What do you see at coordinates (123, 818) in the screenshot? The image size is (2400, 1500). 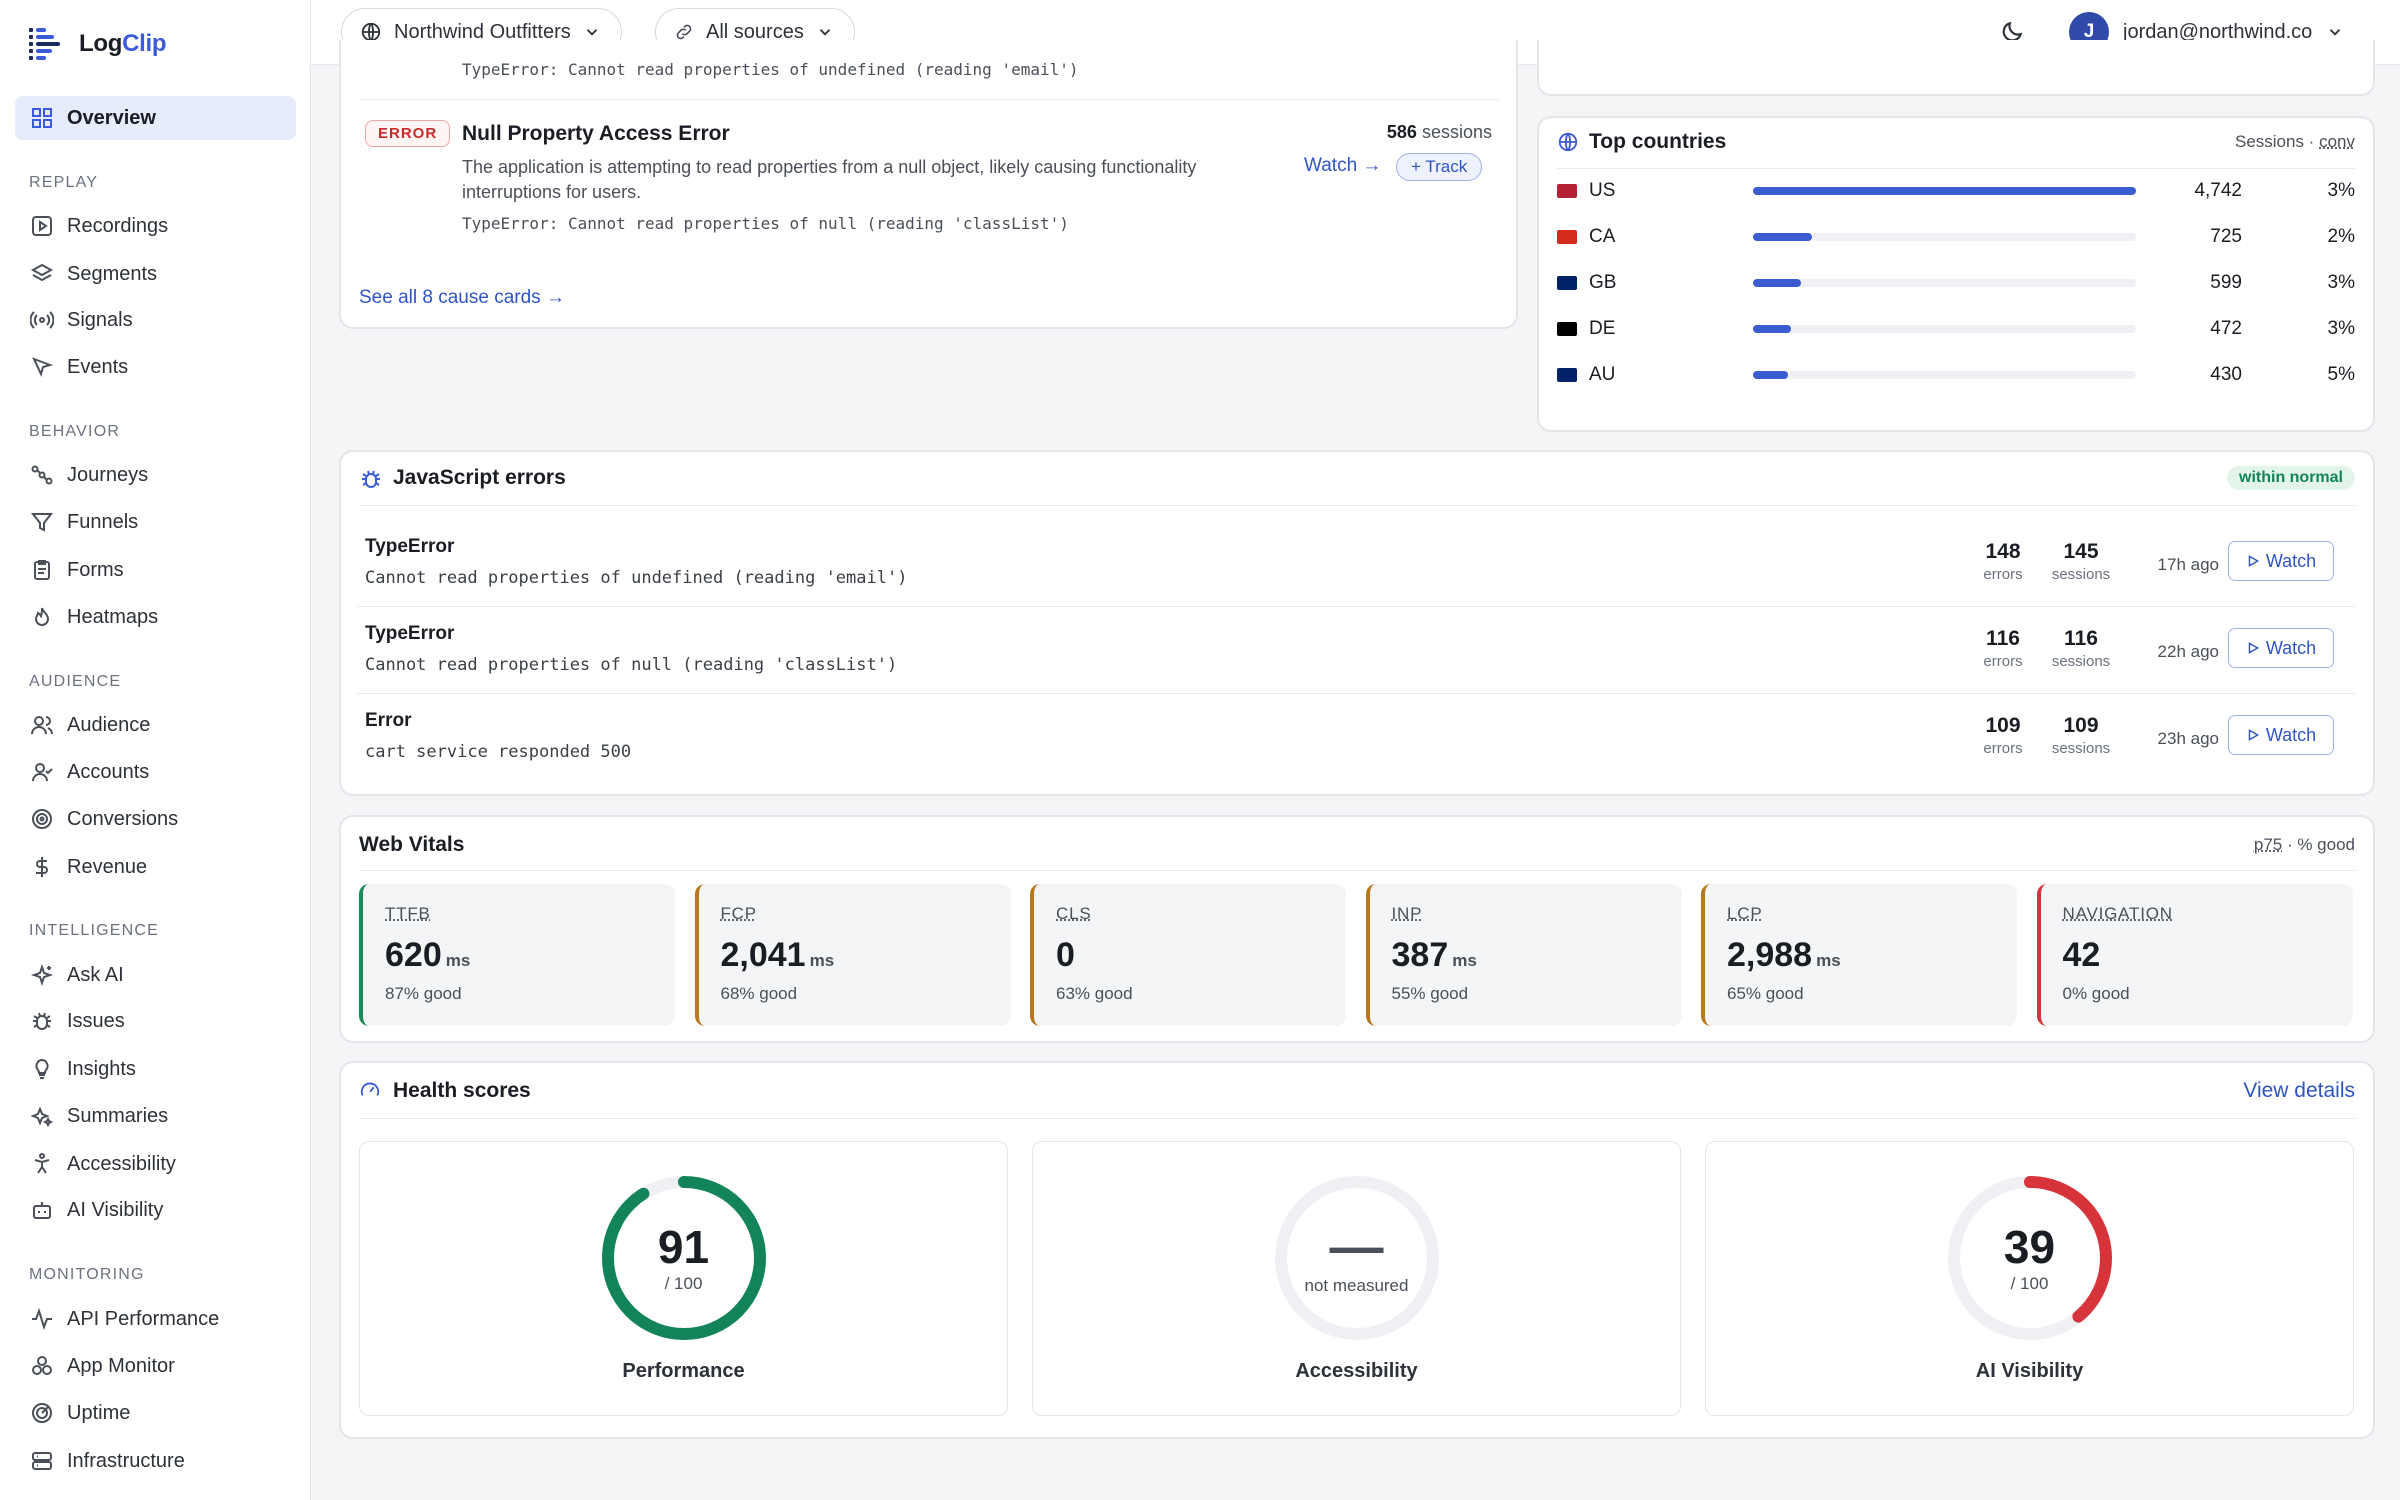 I see `sidebar-item-label: Conversions` at bounding box center [123, 818].